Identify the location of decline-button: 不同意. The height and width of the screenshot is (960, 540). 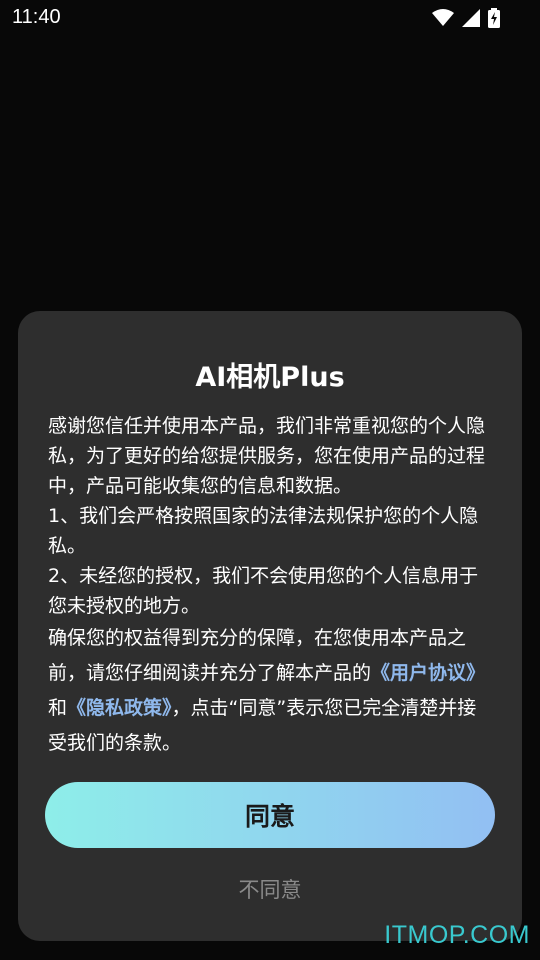
(270, 889).